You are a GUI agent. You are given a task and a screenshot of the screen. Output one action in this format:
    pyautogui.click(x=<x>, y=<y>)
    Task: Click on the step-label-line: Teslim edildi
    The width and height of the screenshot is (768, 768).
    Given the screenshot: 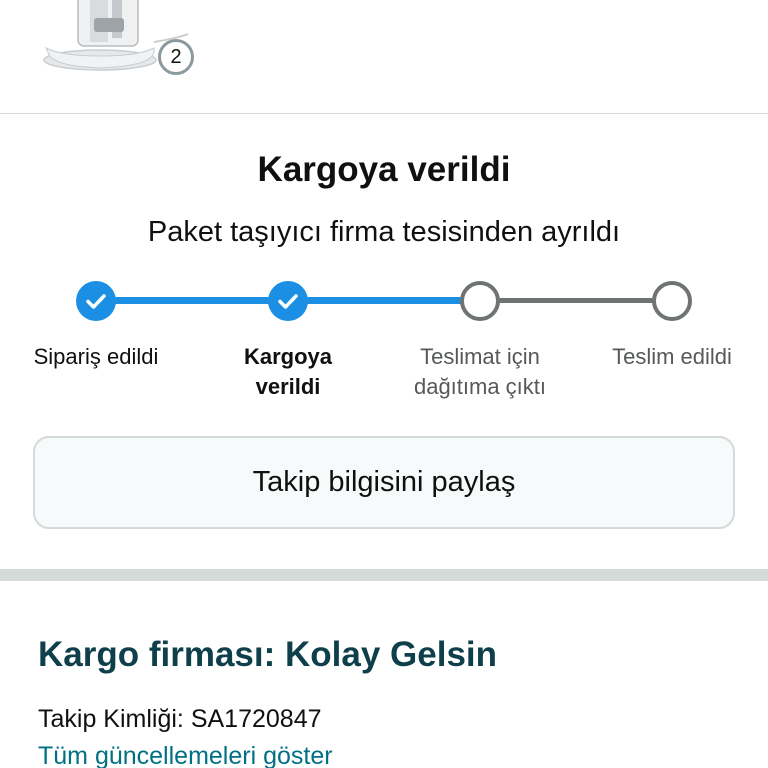 What is the action you would take?
    pyautogui.click(x=672, y=356)
    